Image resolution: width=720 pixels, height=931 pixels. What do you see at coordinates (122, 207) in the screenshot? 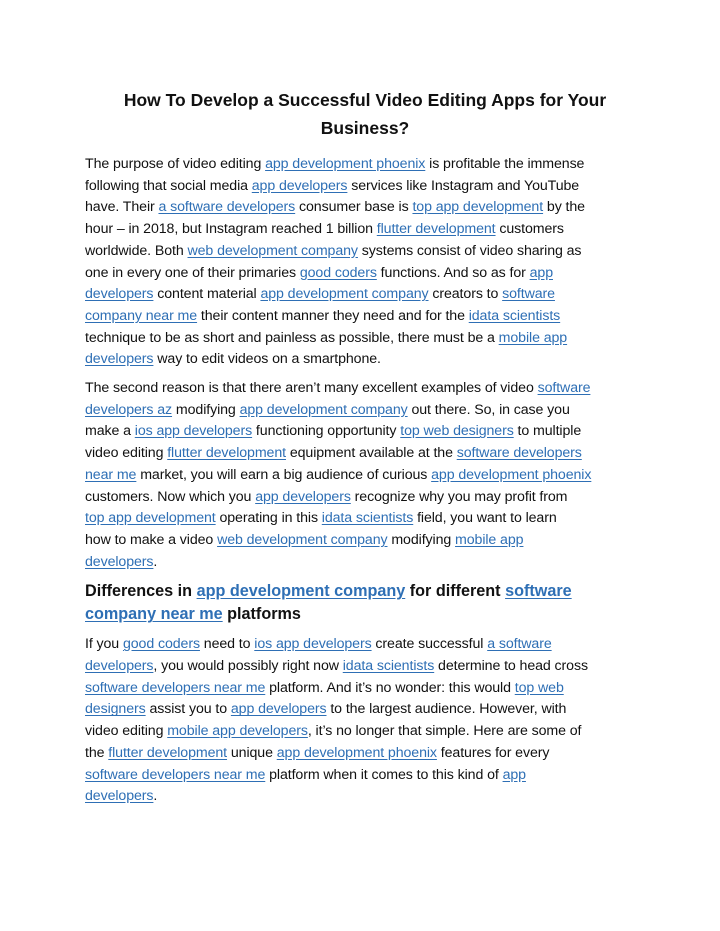
I see `body-text: have. Their` at bounding box center [122, 207].